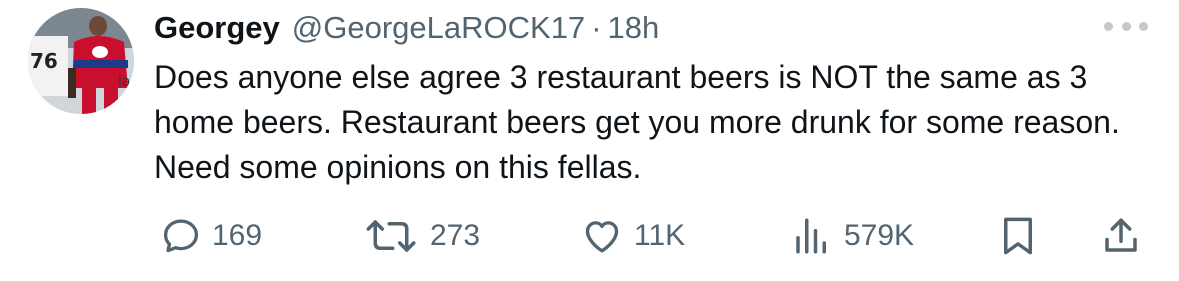  I want to click on views-button: 579K, so click(852, 236).